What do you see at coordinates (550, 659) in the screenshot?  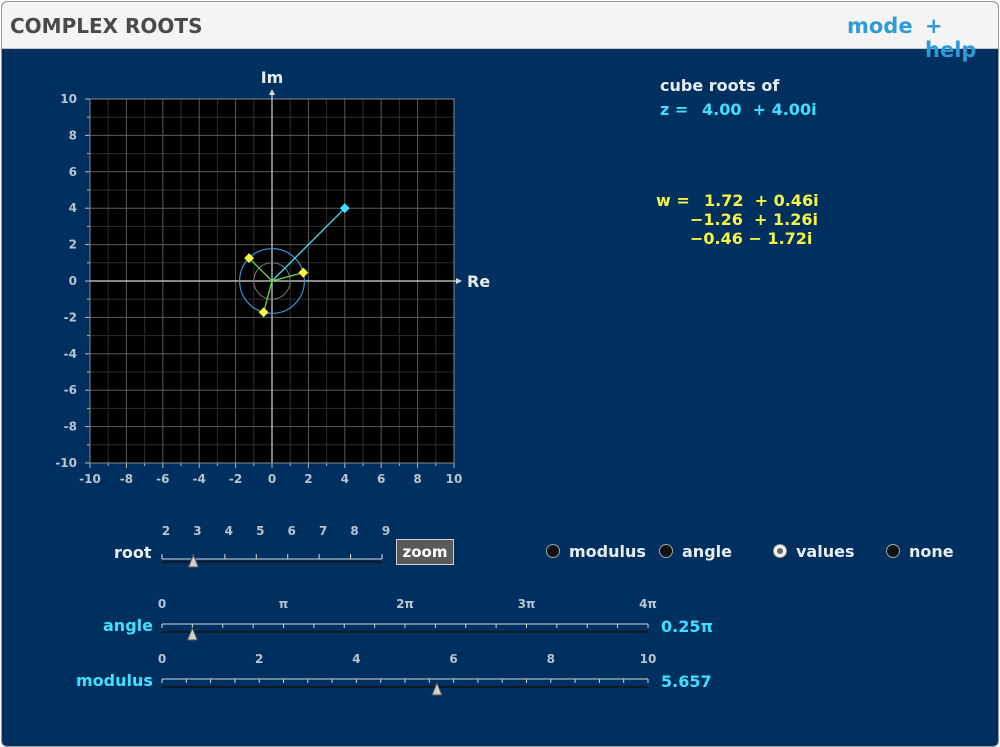 I see `modulus-tick-label: 8` at bounding box center [550, 659].